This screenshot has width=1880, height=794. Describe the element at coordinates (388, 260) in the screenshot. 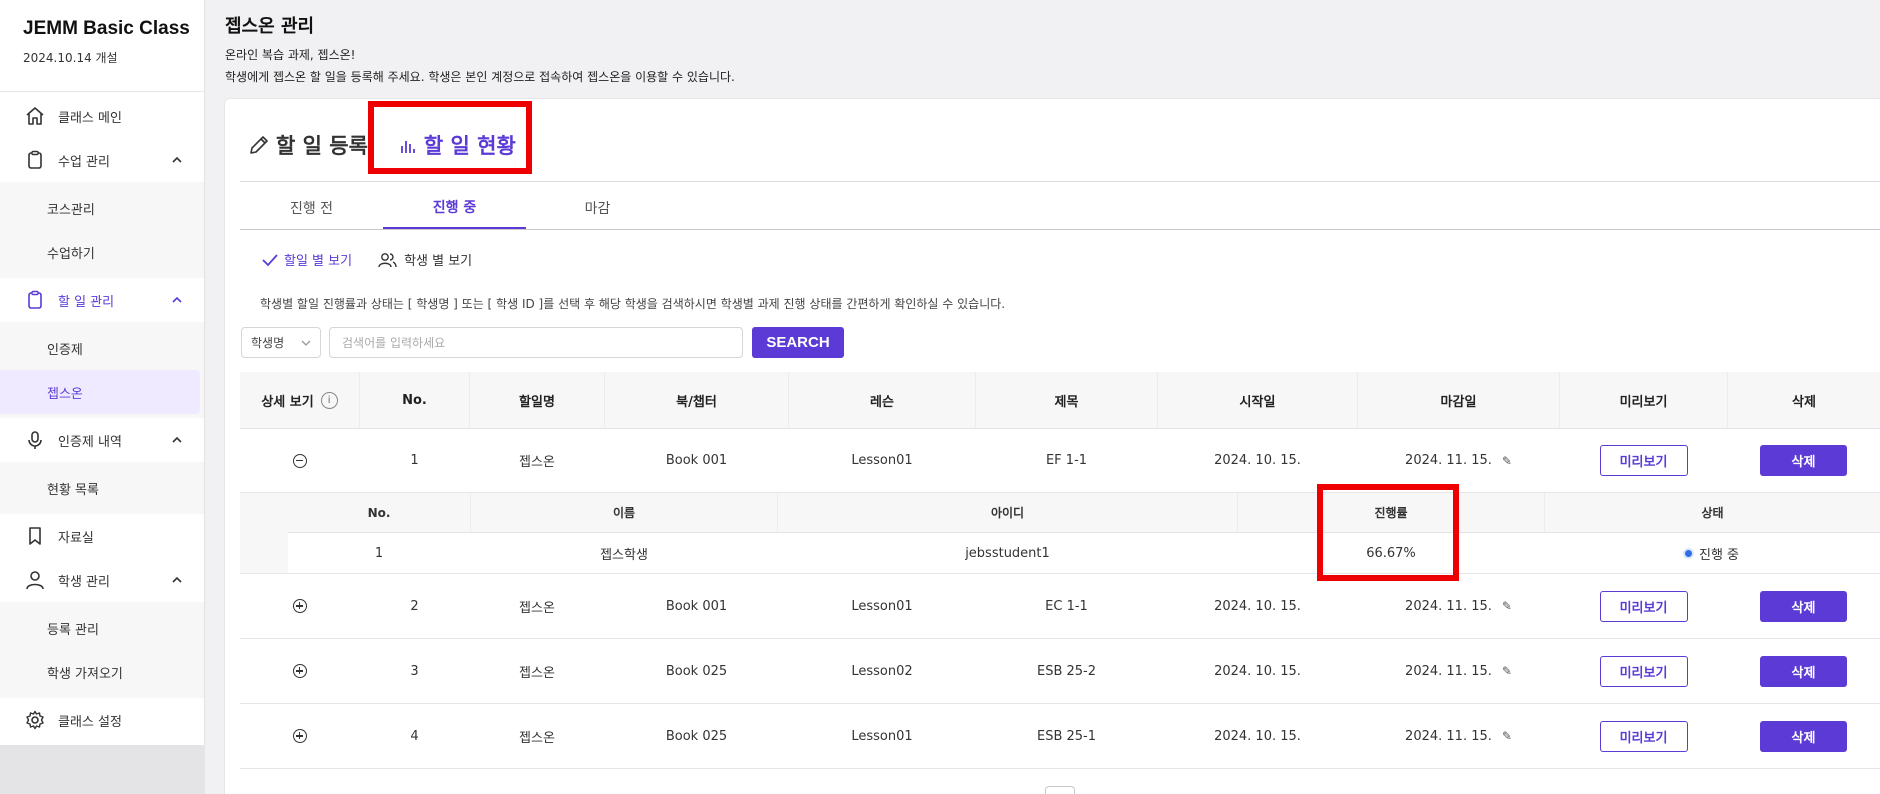

I see `users-icon` at that location.